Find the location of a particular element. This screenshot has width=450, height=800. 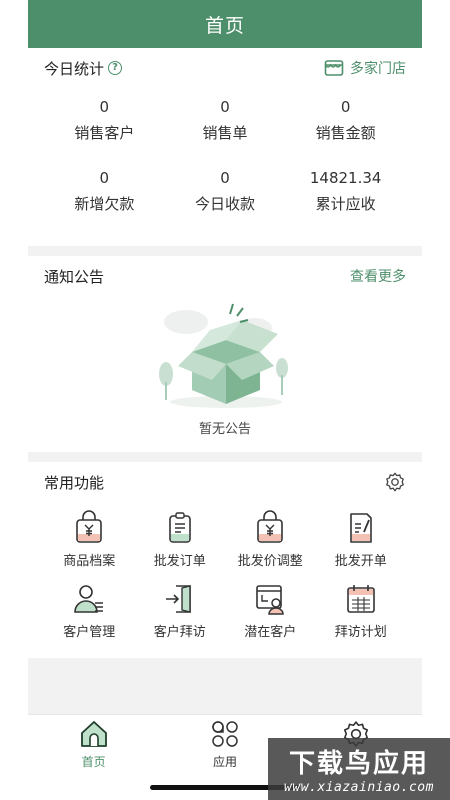

tab-label: 首页 is located at coordinates (93, 762).